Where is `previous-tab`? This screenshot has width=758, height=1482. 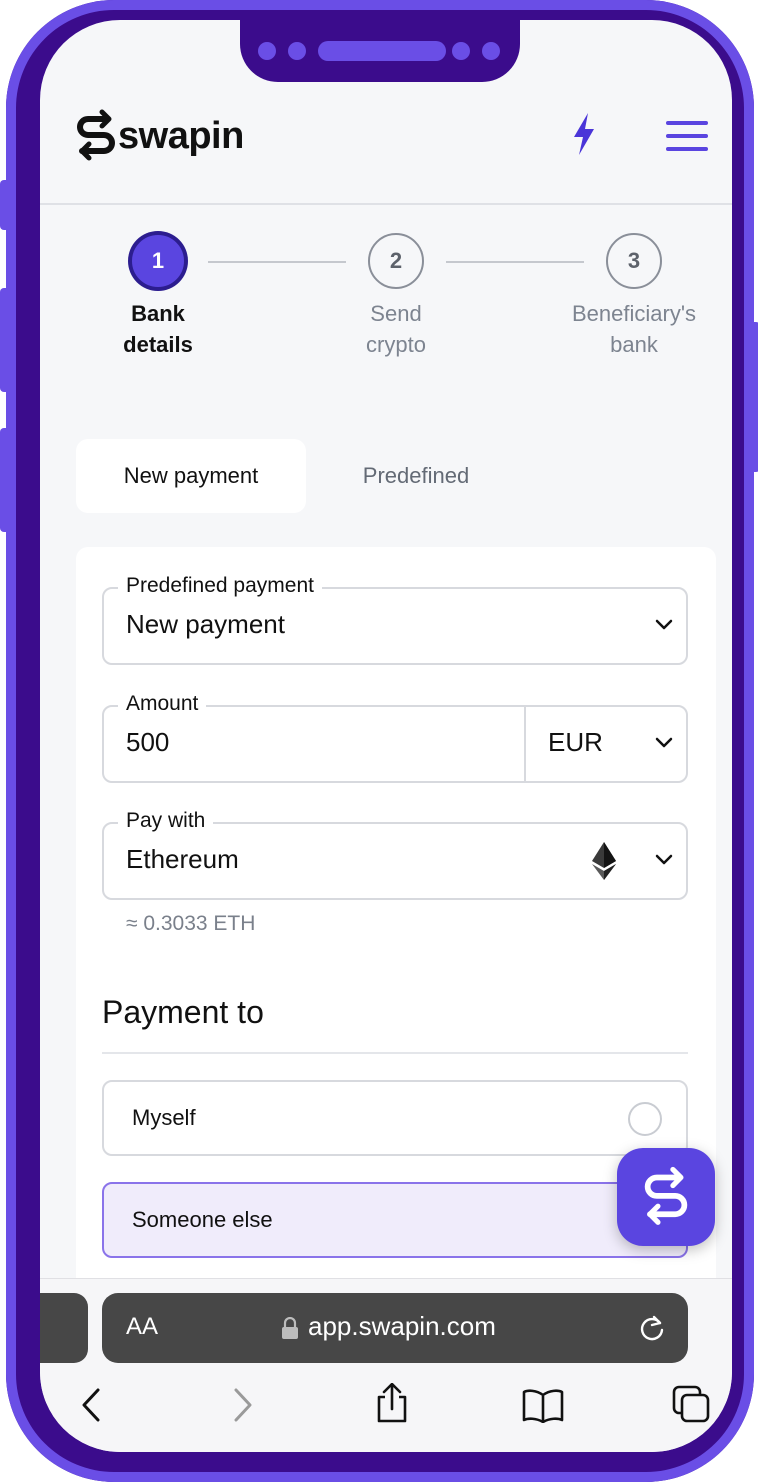
previous-tab is located at coordinates (64, 1328).